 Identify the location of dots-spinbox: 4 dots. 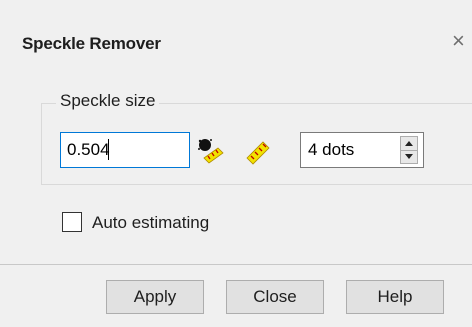
(362, 150).